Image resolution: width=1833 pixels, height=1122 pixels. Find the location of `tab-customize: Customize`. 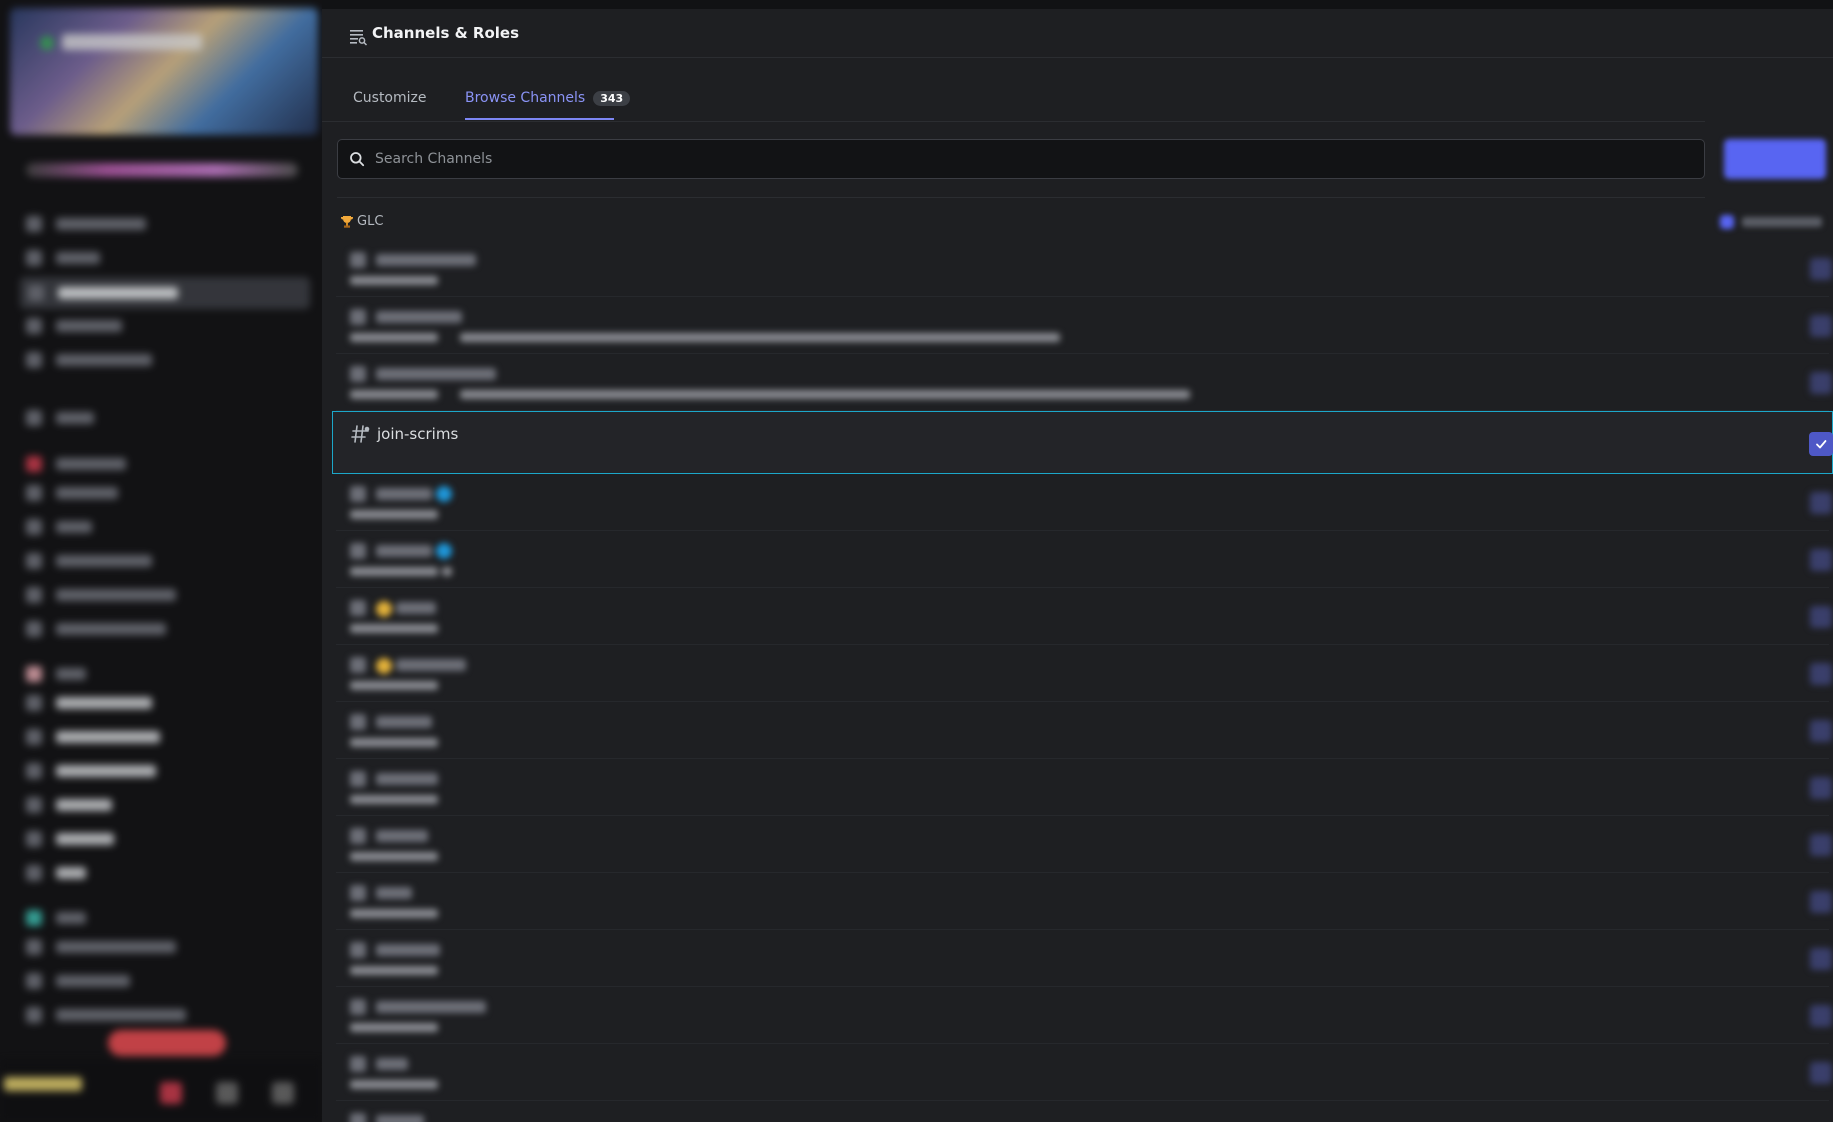

tab-customize: Customize is located at coordinates (390, 98).